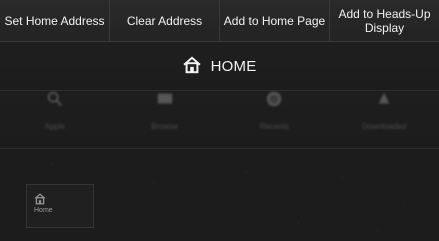  Describe the element at coordinates (384, 115) in the screenshot. I see `menu-item-downloaded: Downloaded` at that location.